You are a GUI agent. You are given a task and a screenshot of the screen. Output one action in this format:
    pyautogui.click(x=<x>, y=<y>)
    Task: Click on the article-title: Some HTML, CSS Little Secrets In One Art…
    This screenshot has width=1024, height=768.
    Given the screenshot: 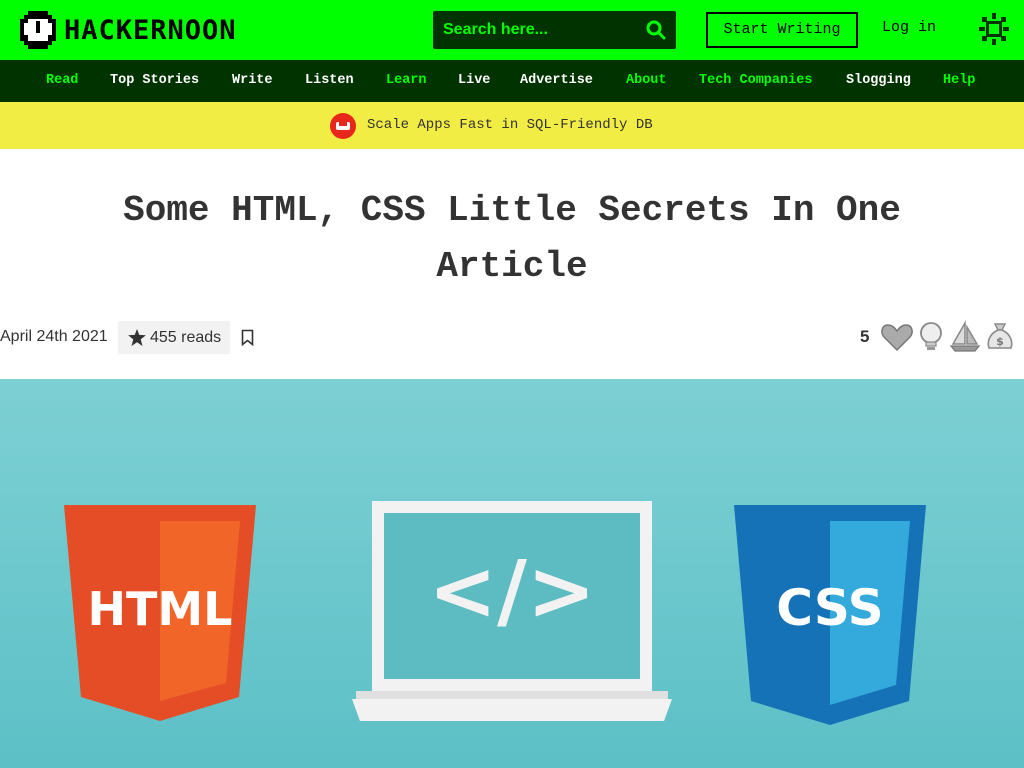 What is the action you would take?
    pyautogui.click(x=512, y=238)
    